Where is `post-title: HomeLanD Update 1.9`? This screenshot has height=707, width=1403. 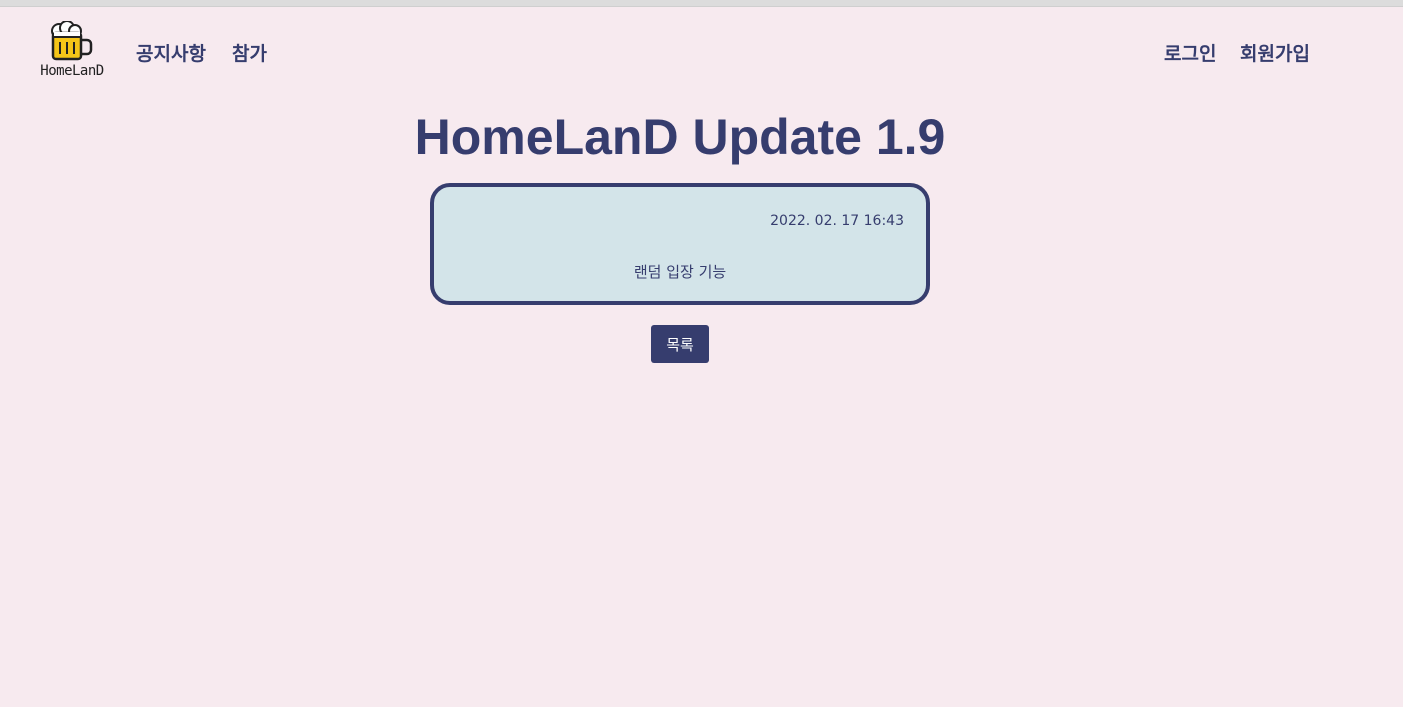 post-title: HomeLanD Update 1.9 is located at coordinates (680, 137).